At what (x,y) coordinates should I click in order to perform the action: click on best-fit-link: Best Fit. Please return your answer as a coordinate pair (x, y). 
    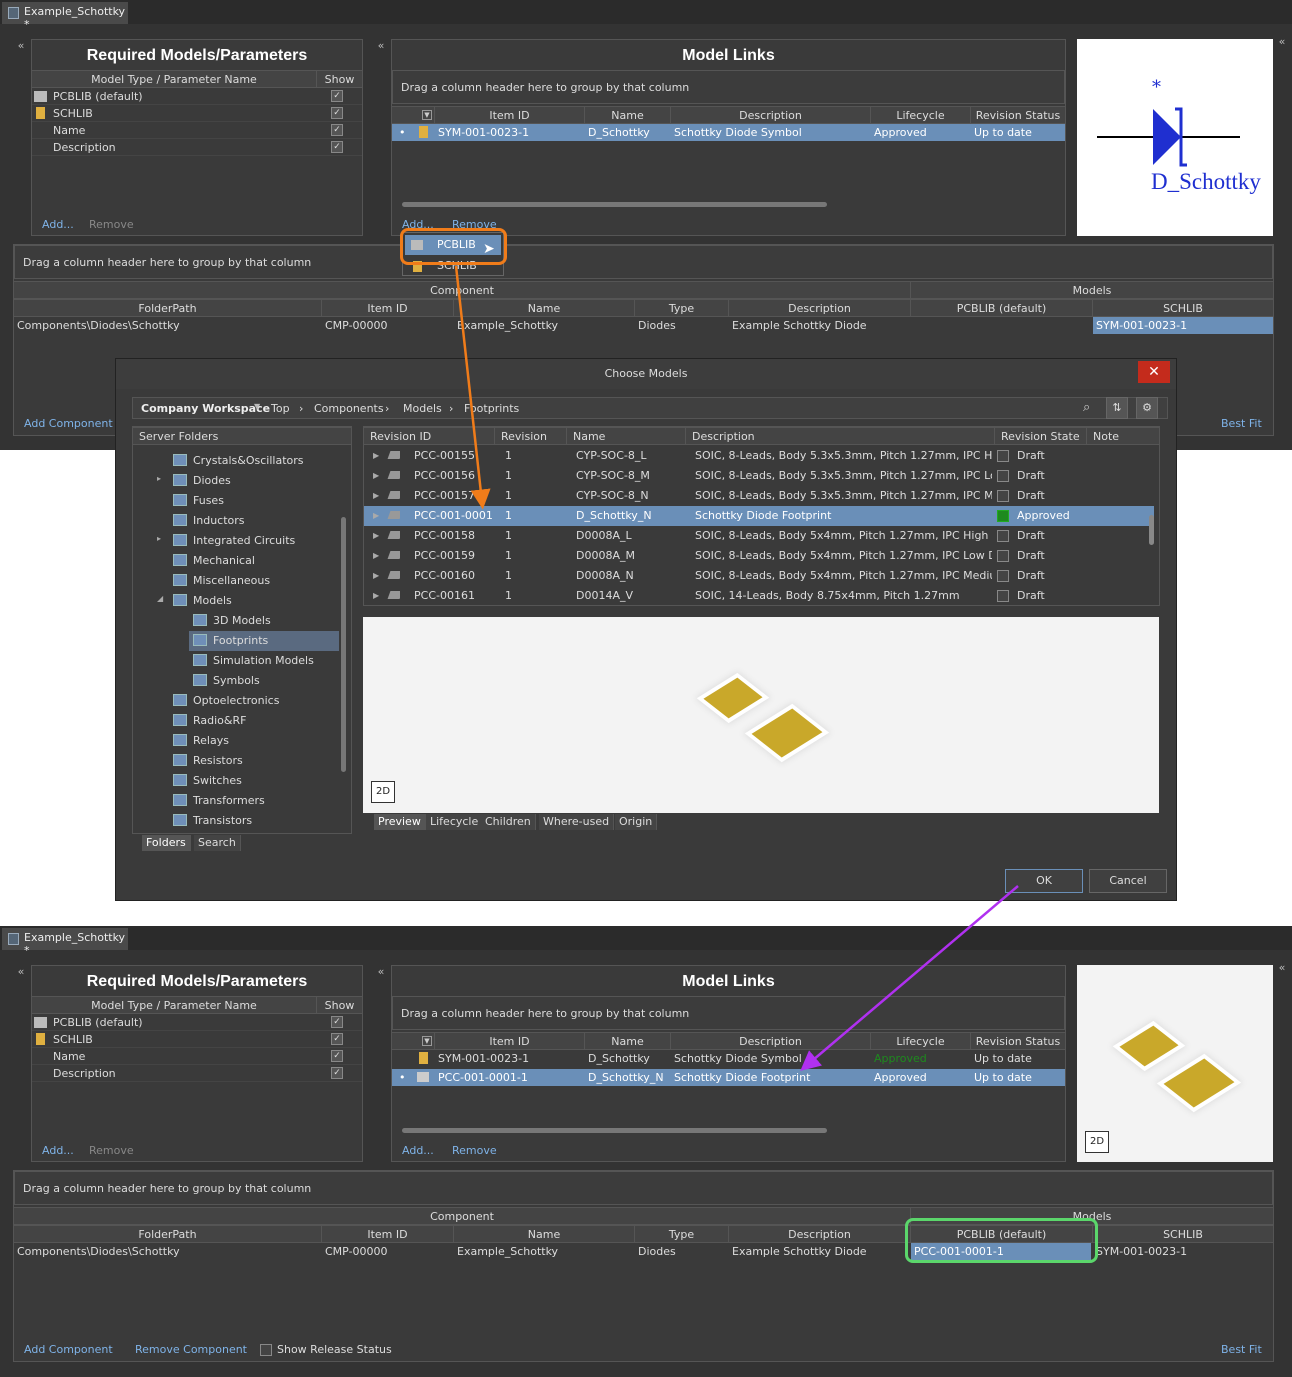
    Looking at the image, I should click on (1241, 1349).